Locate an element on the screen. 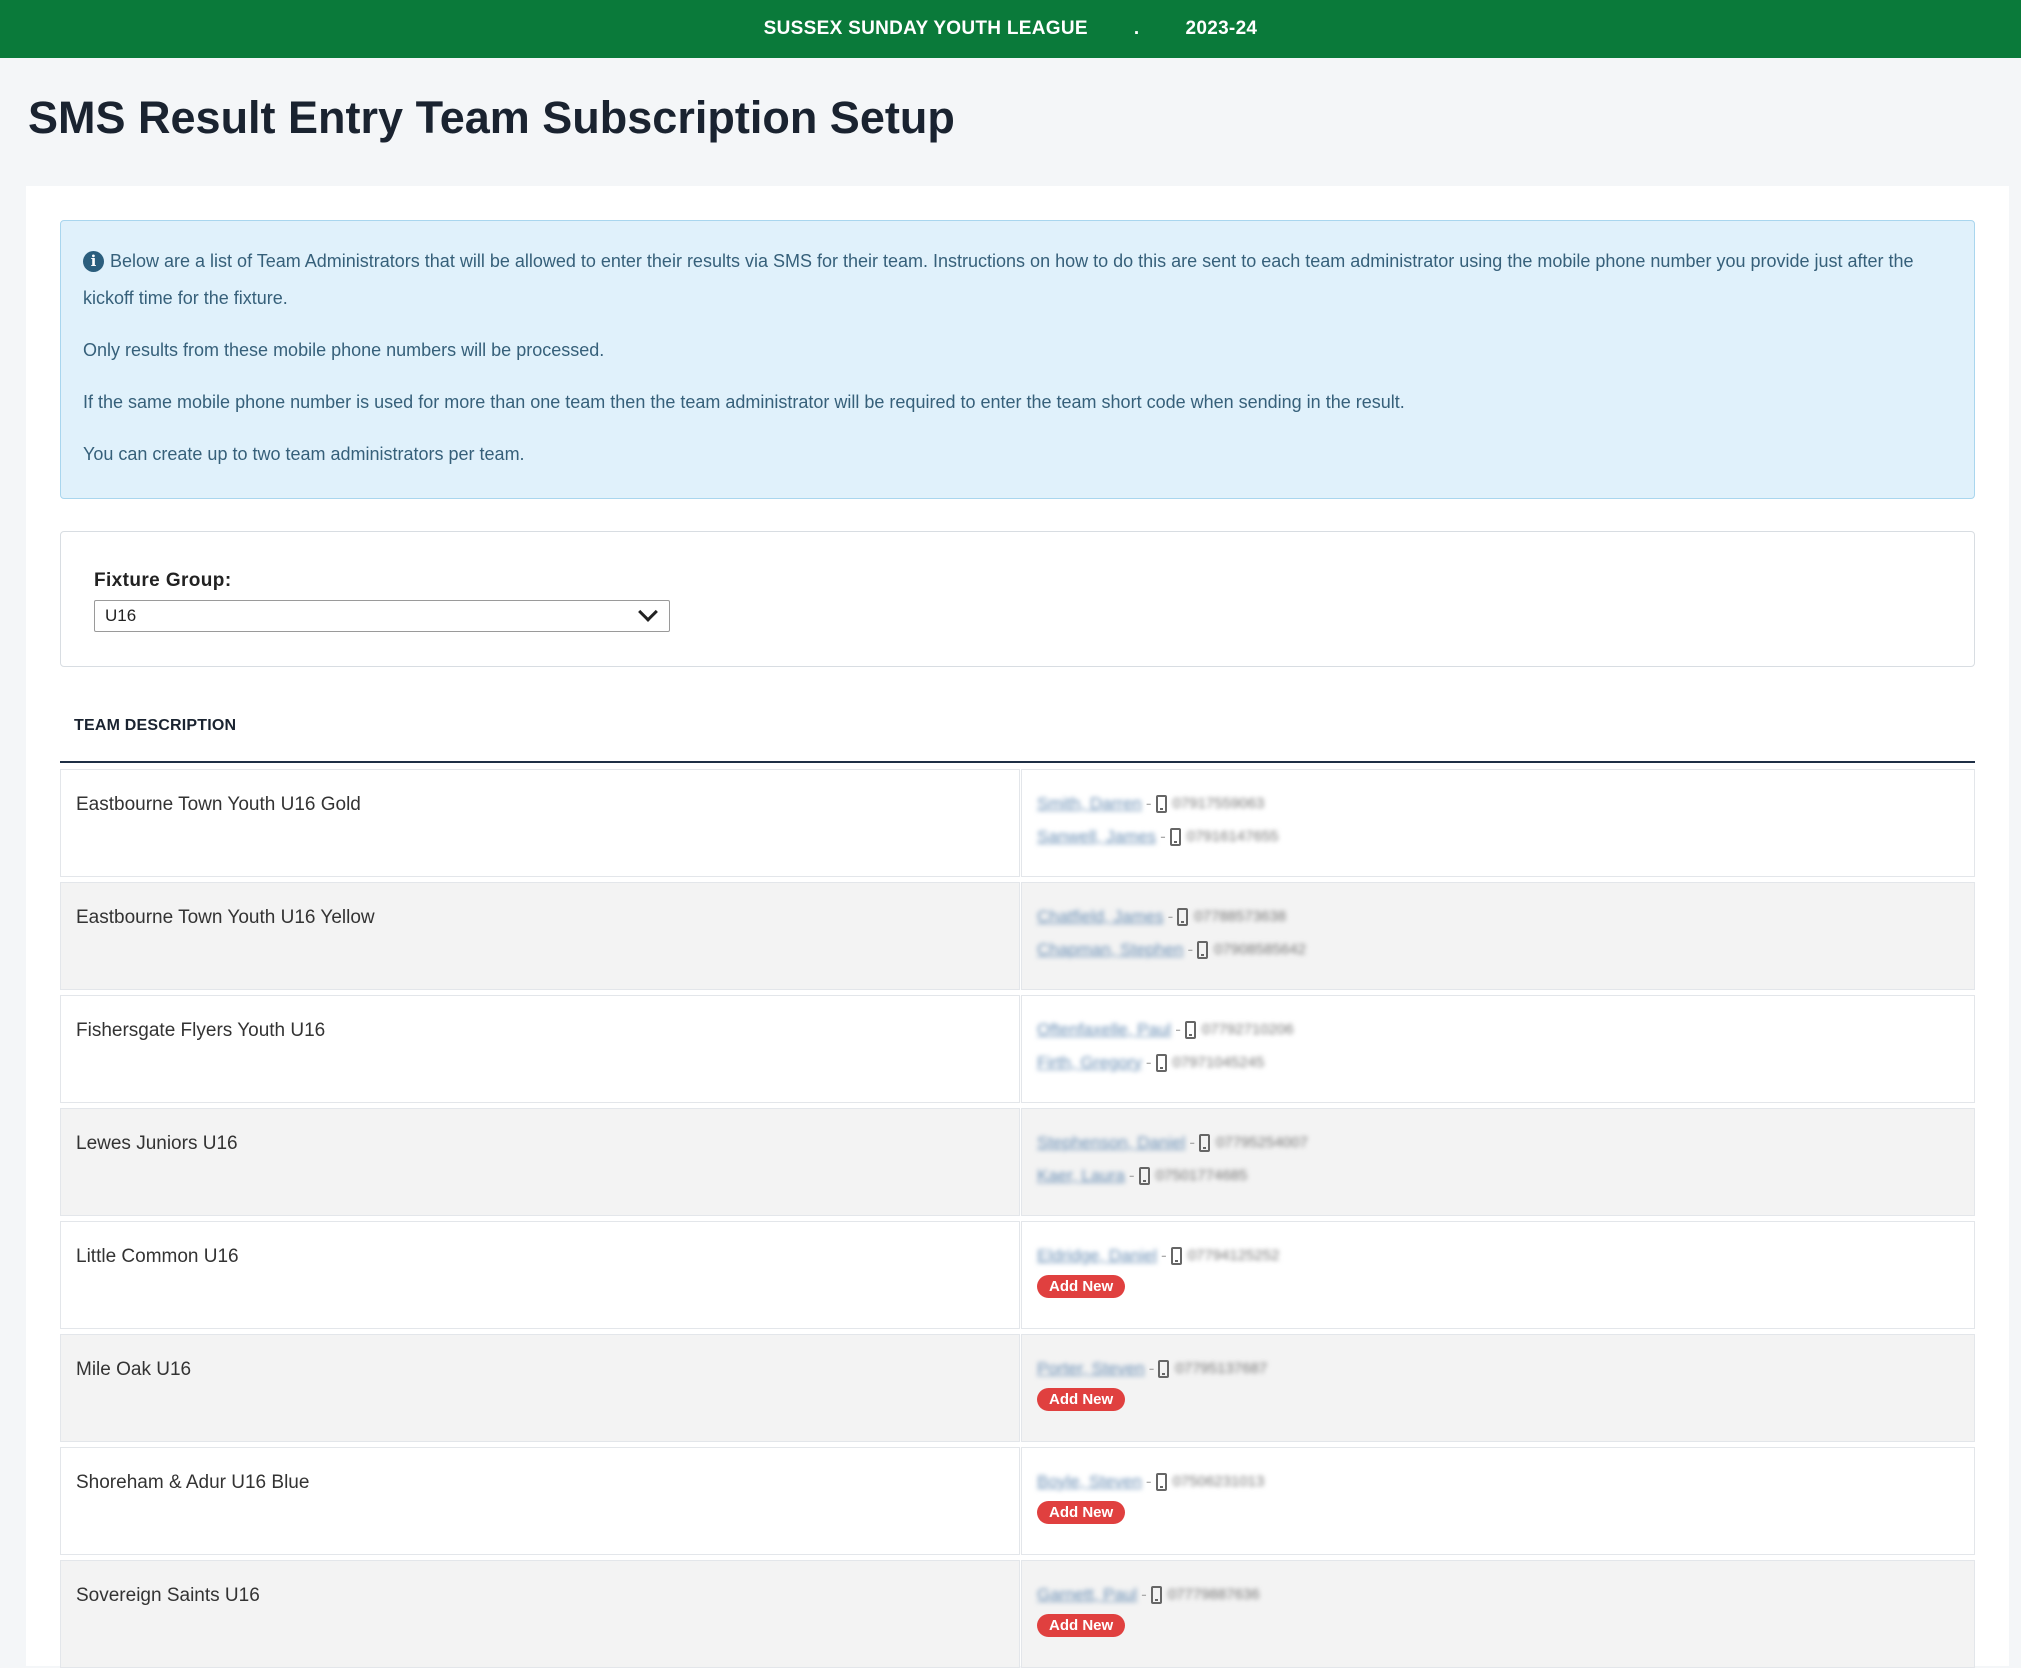  administrator-name-link: Porter, Steven is located at coordinates (1091, 1369).